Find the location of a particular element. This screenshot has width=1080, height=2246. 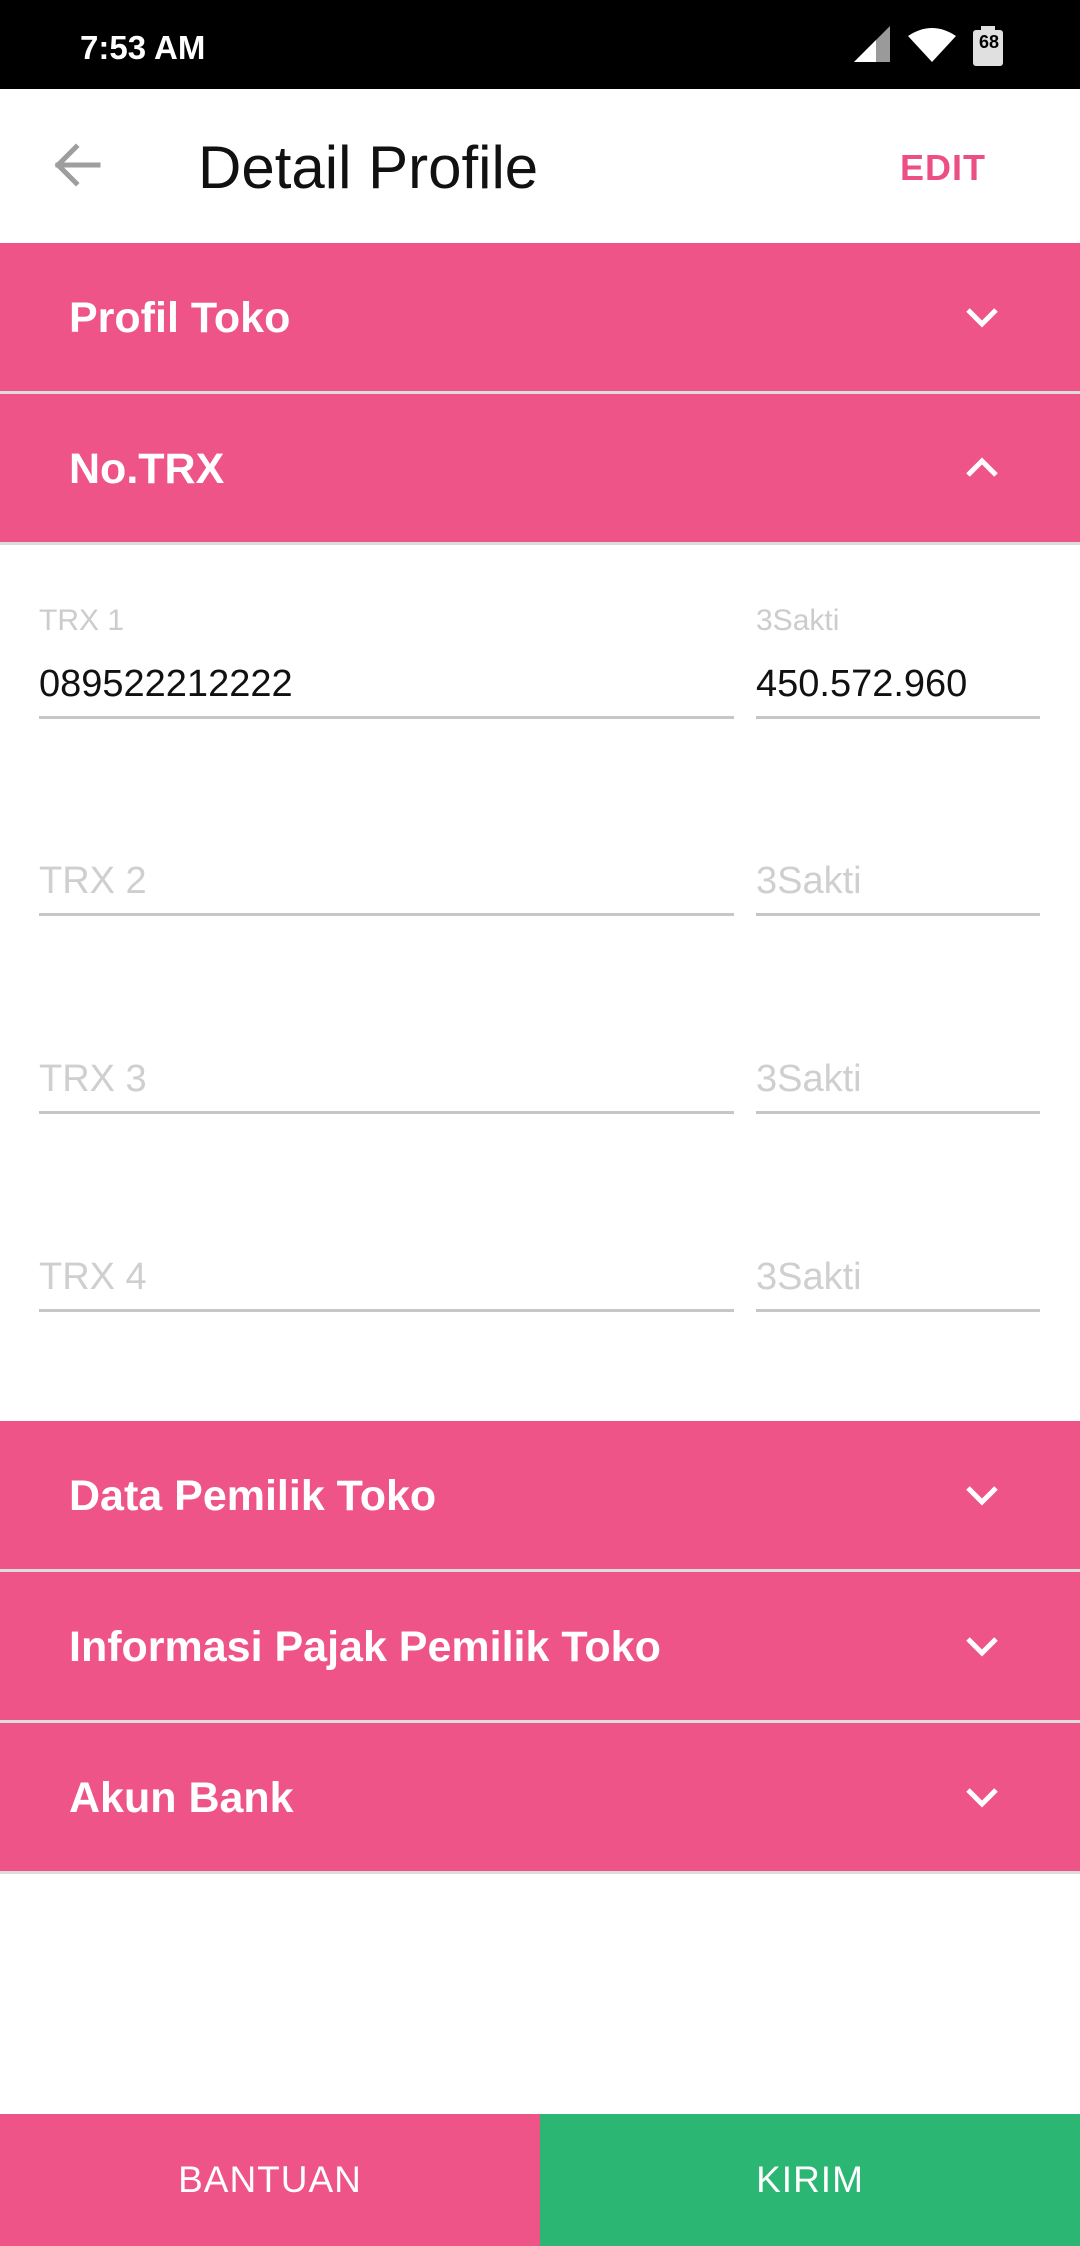

trx3-underline is located at coordinates (386, 1112).